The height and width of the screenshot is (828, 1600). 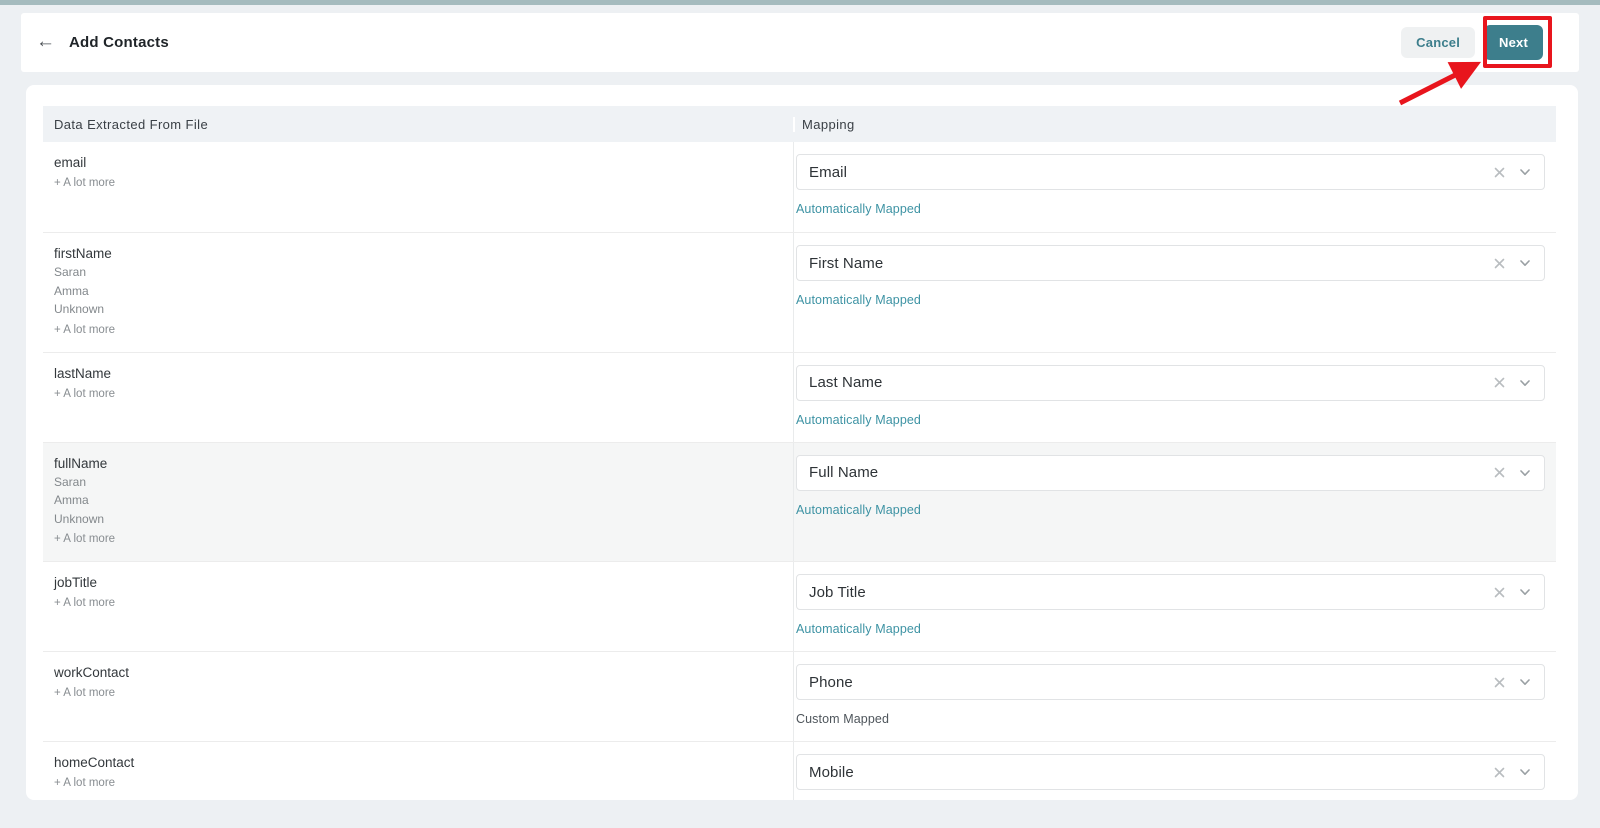 I want to click on next-button: Next, so click(x=1513, y=42).